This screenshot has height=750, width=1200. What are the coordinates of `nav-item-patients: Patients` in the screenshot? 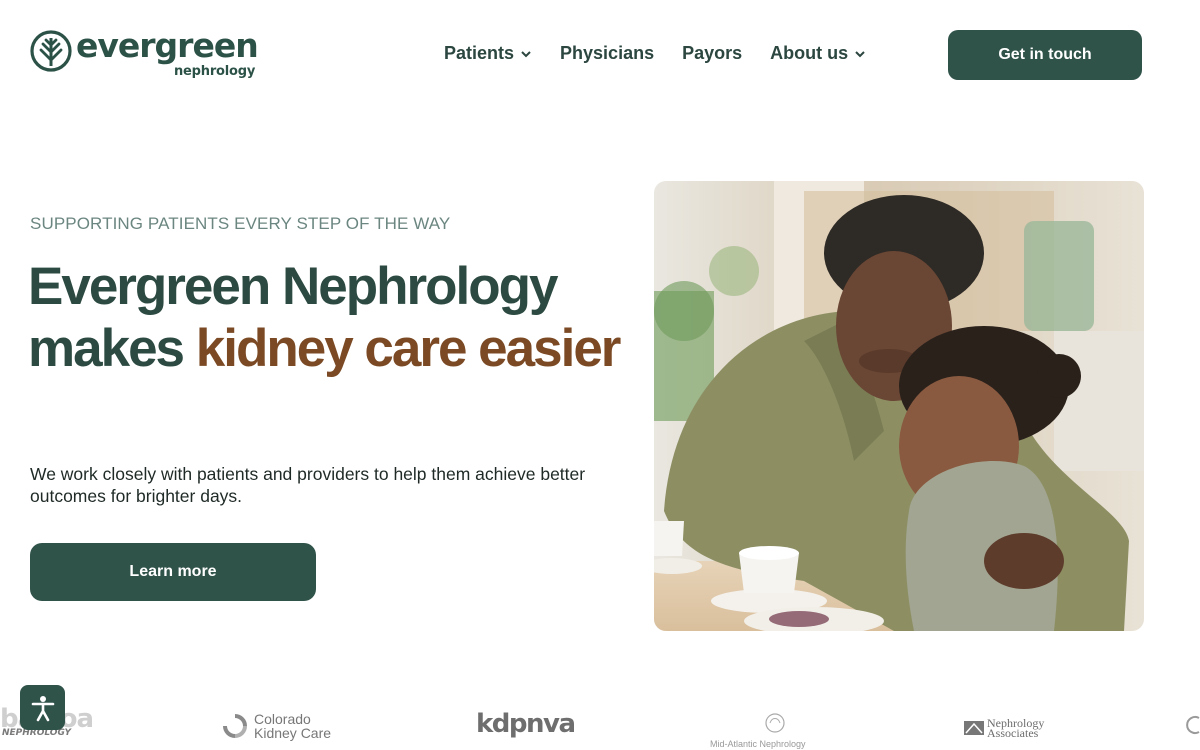 It's located at (488, 53).